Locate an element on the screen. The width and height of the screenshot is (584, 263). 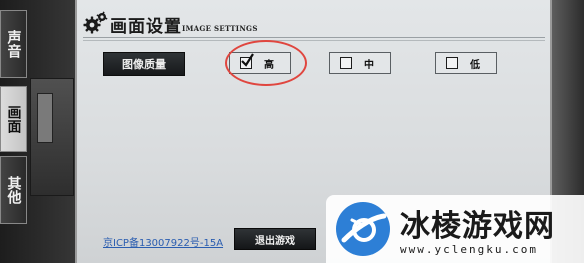
page-title: 画面设置 is located at coordinates (146, 27).